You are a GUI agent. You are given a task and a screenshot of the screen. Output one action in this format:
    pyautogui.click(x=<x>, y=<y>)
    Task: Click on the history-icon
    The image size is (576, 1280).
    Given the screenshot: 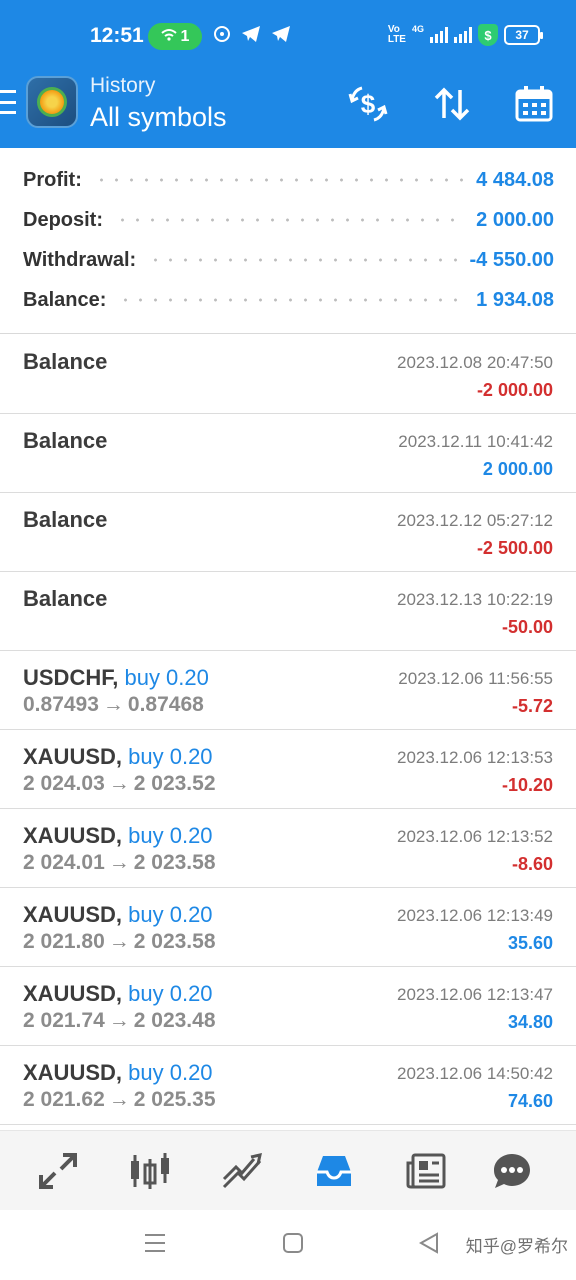 What is the action you would take?
    pyautogui.click(x=334, y=1171)
    